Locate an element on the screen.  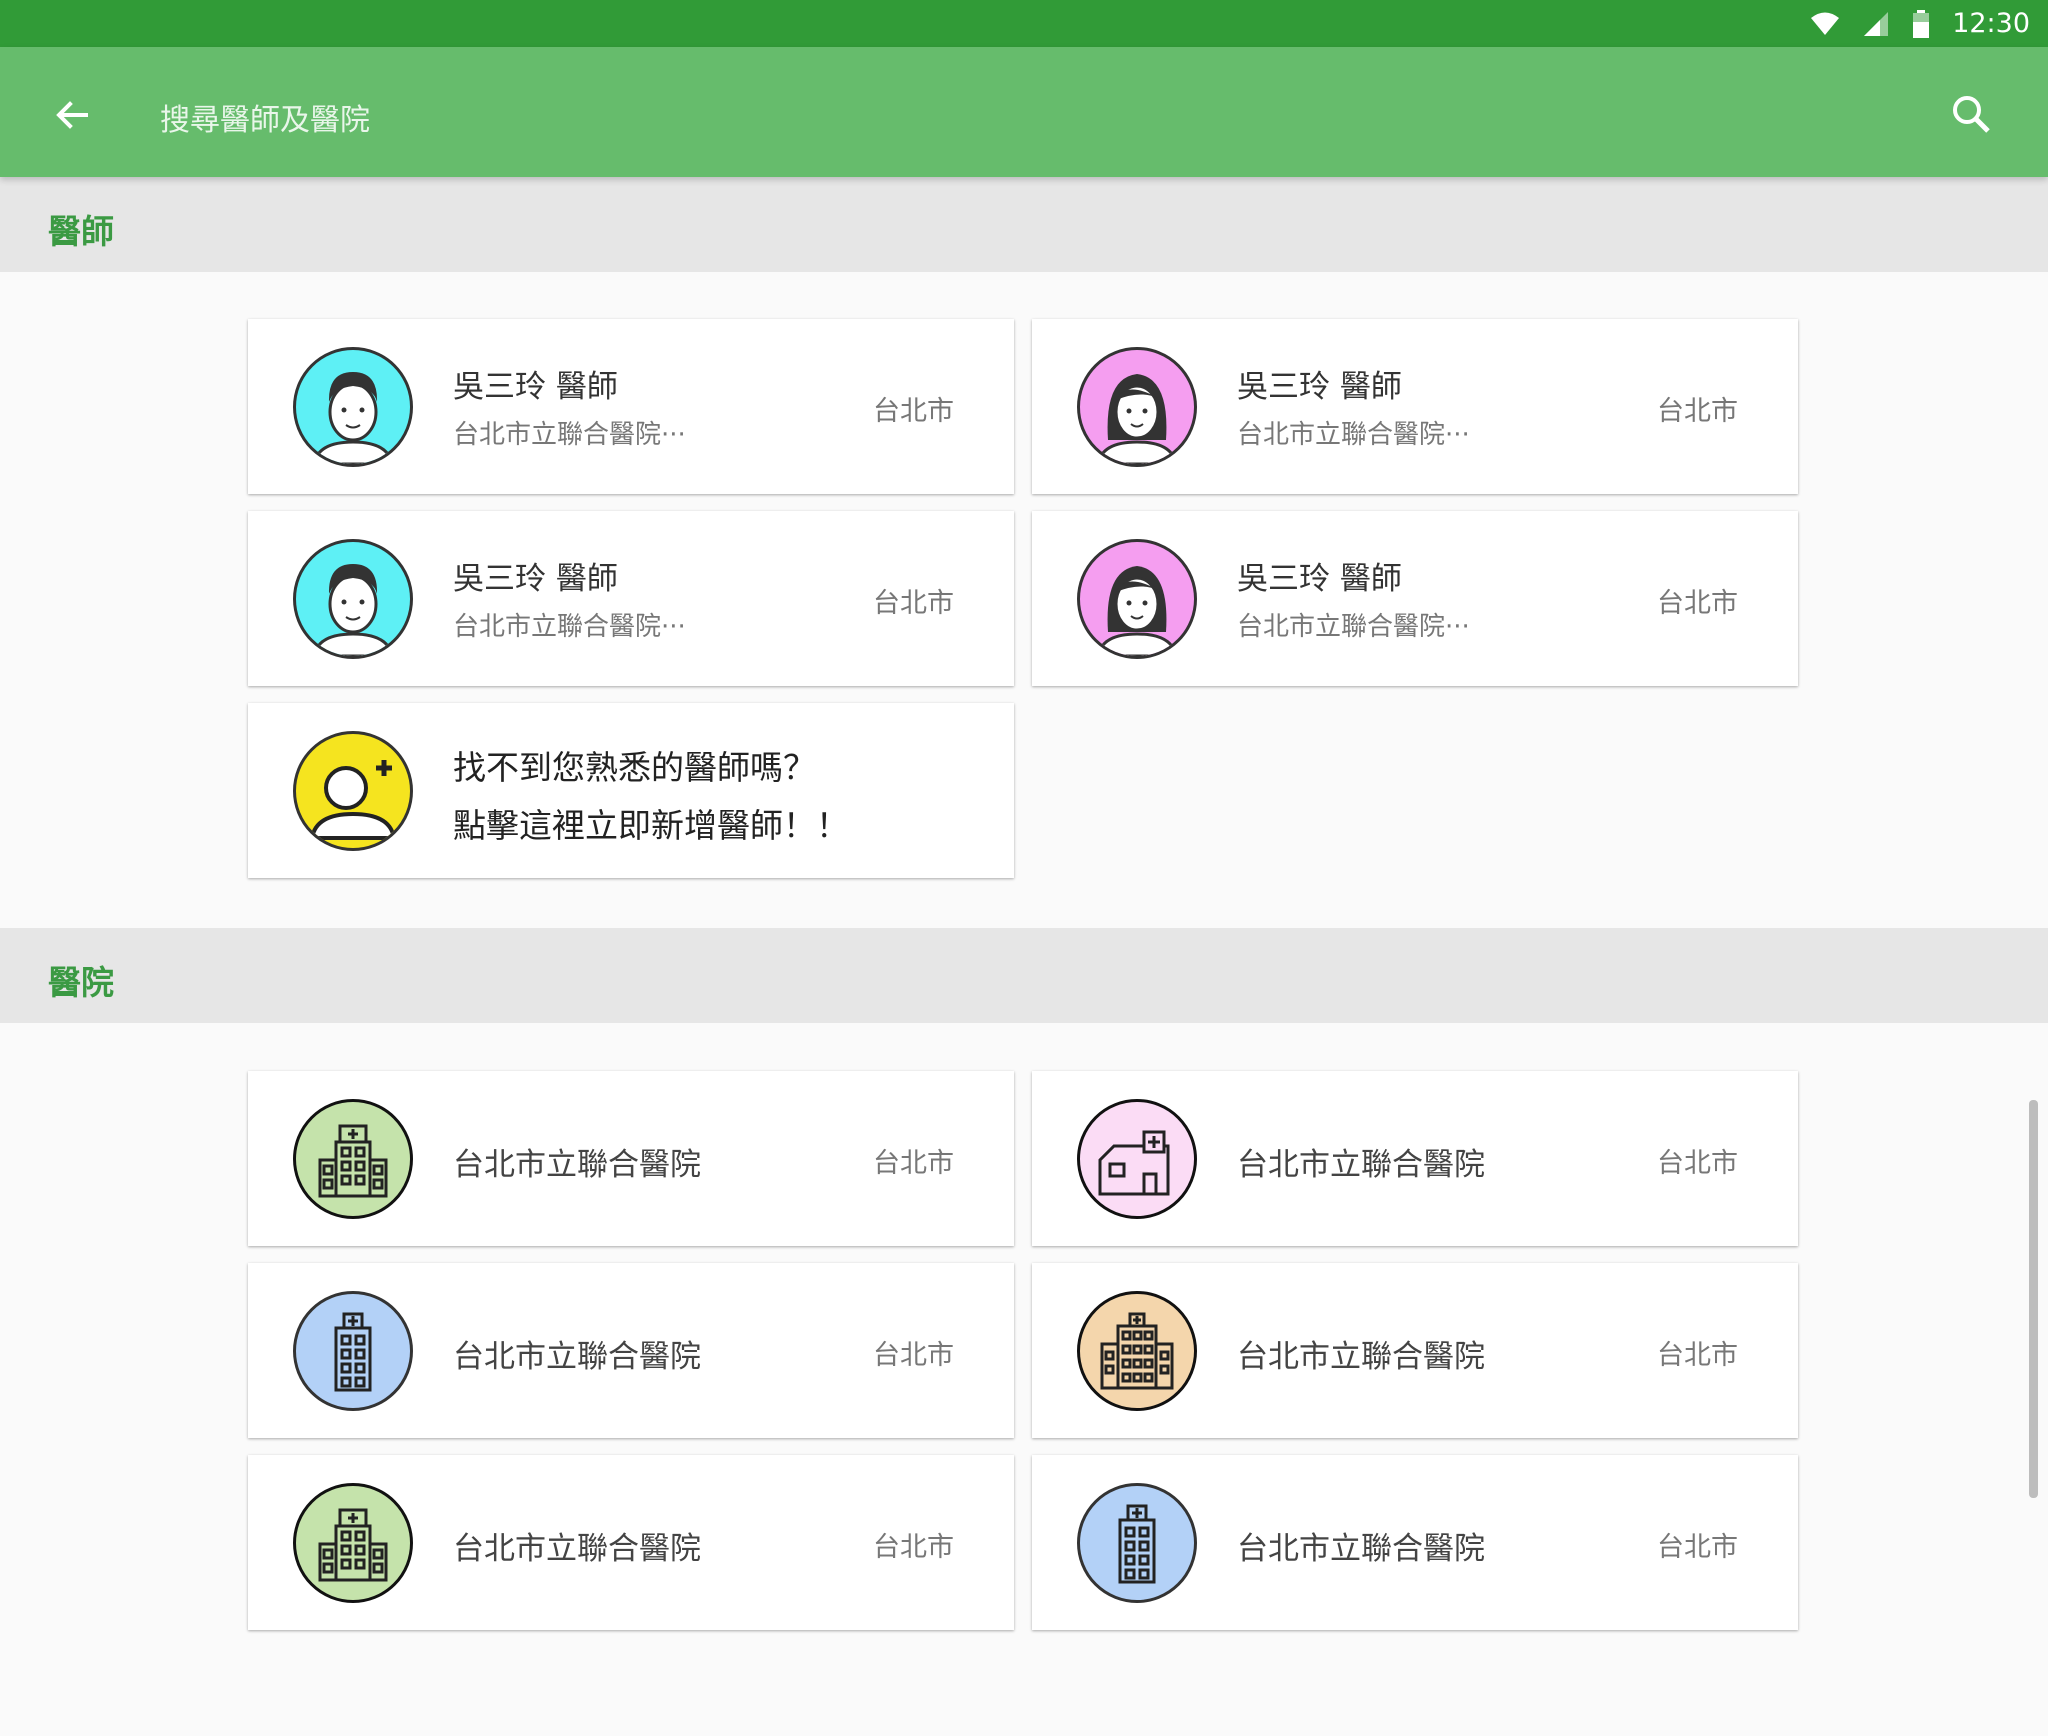
app-bar: 搜尋醫師及醫院 is located at coordinates (1024, 112).